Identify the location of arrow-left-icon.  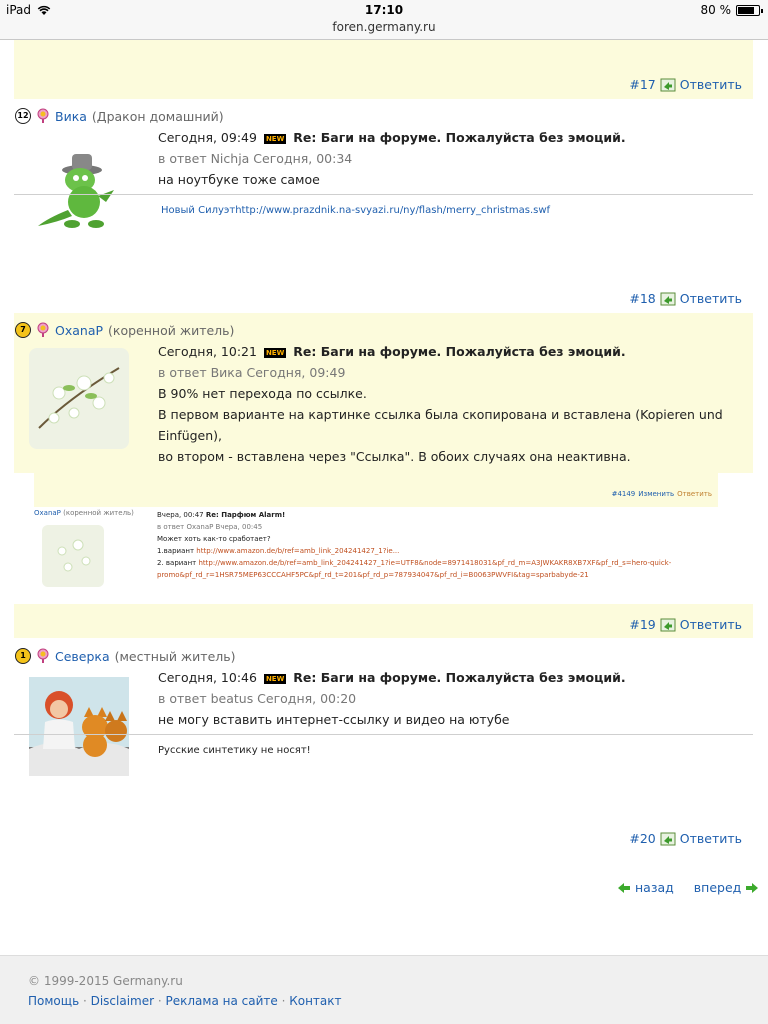
(624, 887).